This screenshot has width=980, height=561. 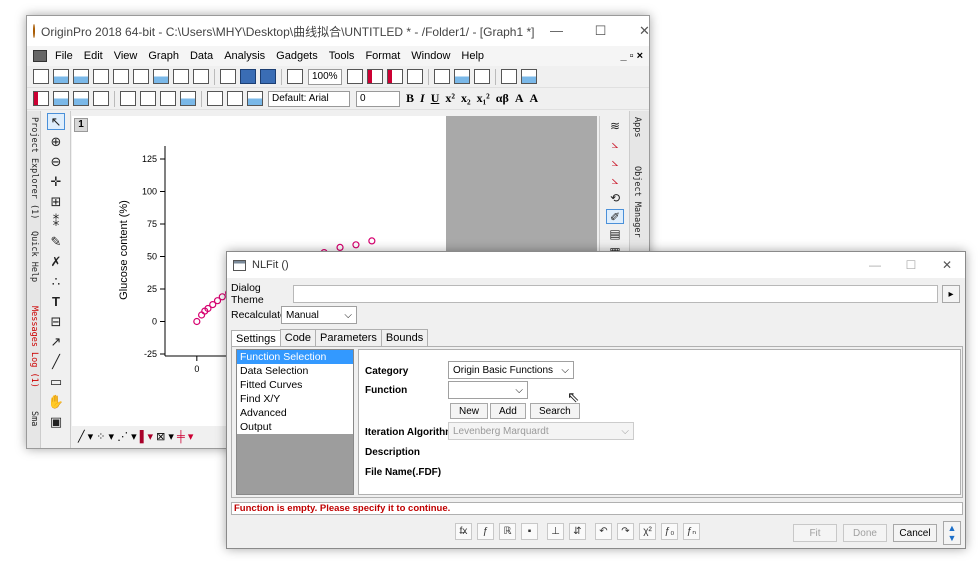 I want to click on draw-data-tool-icon: ∴, so click(x=56, y=281).